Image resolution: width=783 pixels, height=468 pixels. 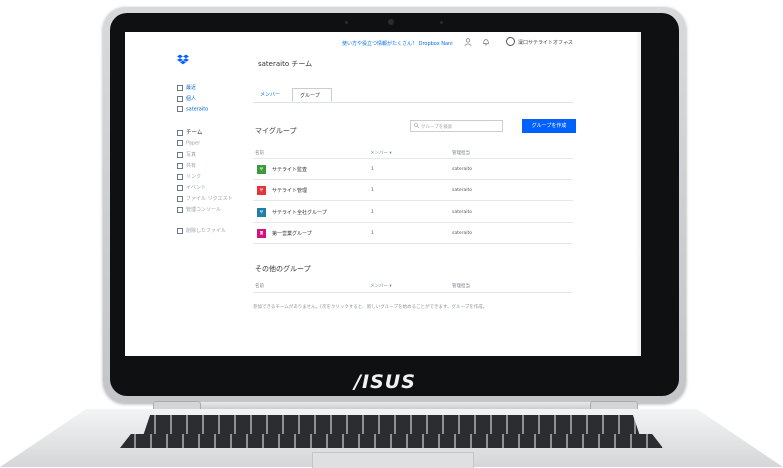 What do you see at coordinates (186, 87) in the screenshot?
I see `sidebar-item-recent: 最近` at bounding box center [186, 87].